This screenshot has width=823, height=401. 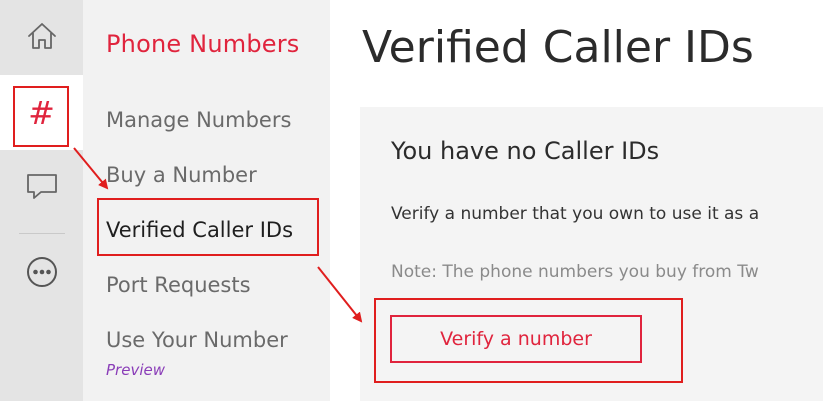 What do you see at coordinates (91, 168) in the screenshot?
I see `arrow-to-verified-caller-ids` at bounding box center [91, 168].